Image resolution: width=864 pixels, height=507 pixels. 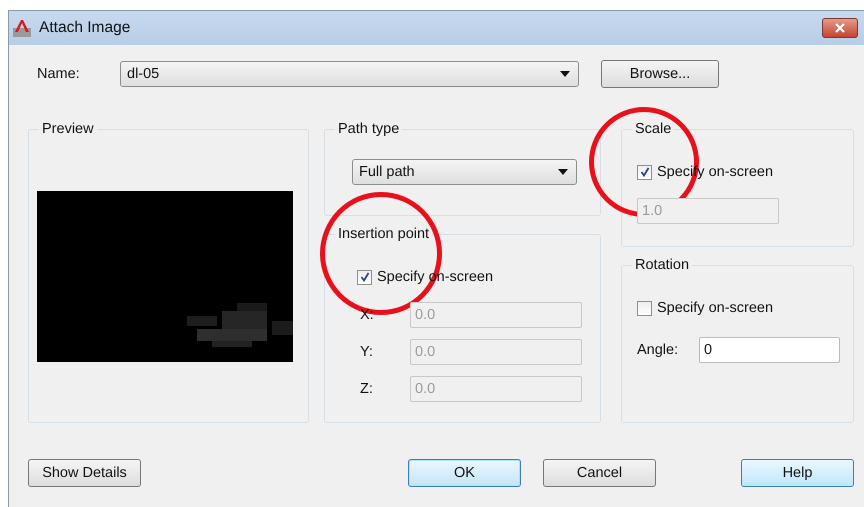 What do you see at coordinates (658, 350) in the screenshot?
I see `angle-label: Angle:` at bounding box center [658, 350].